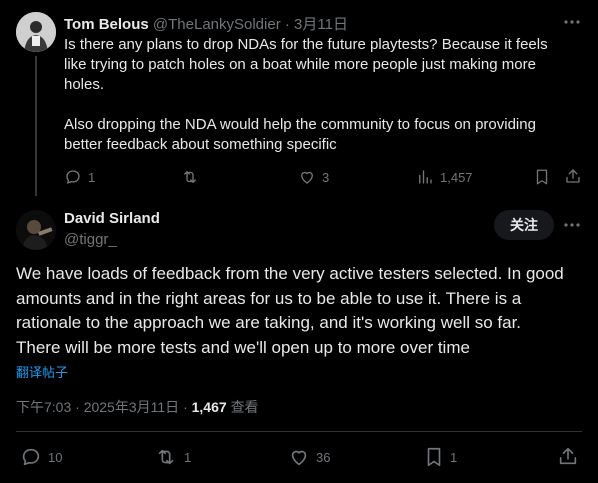  Describe the element at coordinates (112, 218) in the screenshot. I see `main-author-name: David Sirland` at that location.